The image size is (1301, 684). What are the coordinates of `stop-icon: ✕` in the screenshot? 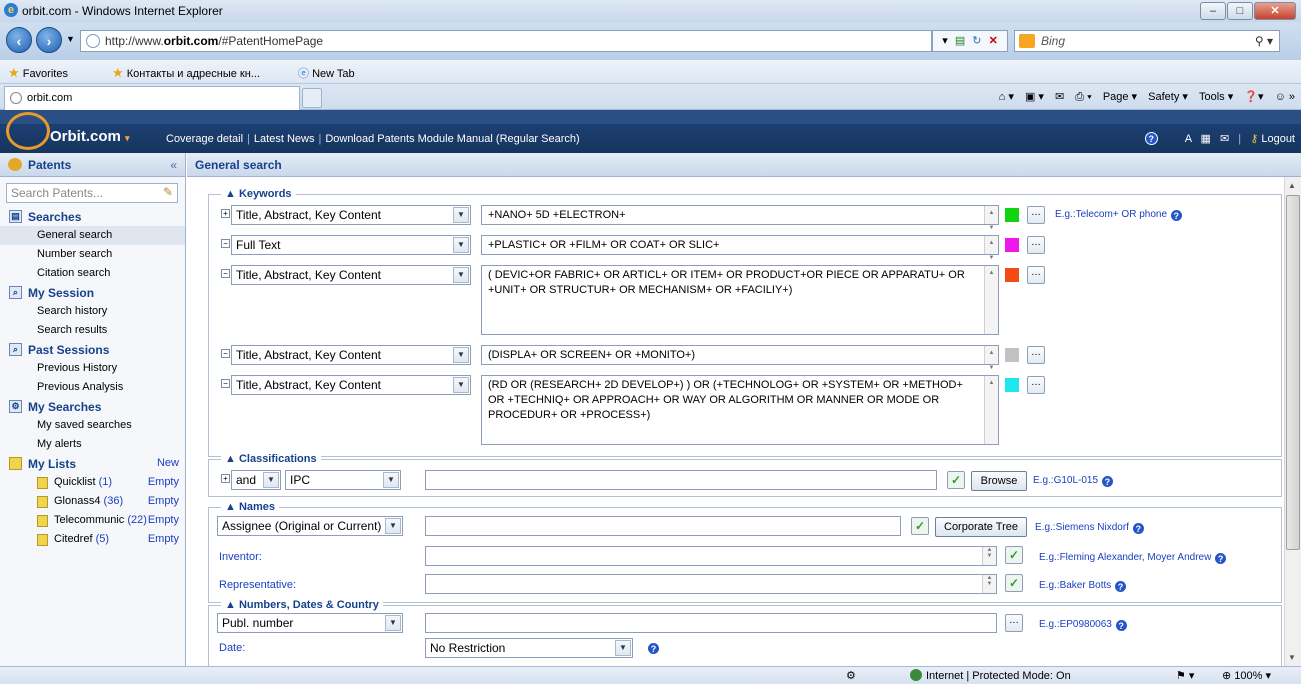 It's located at (993, 41).